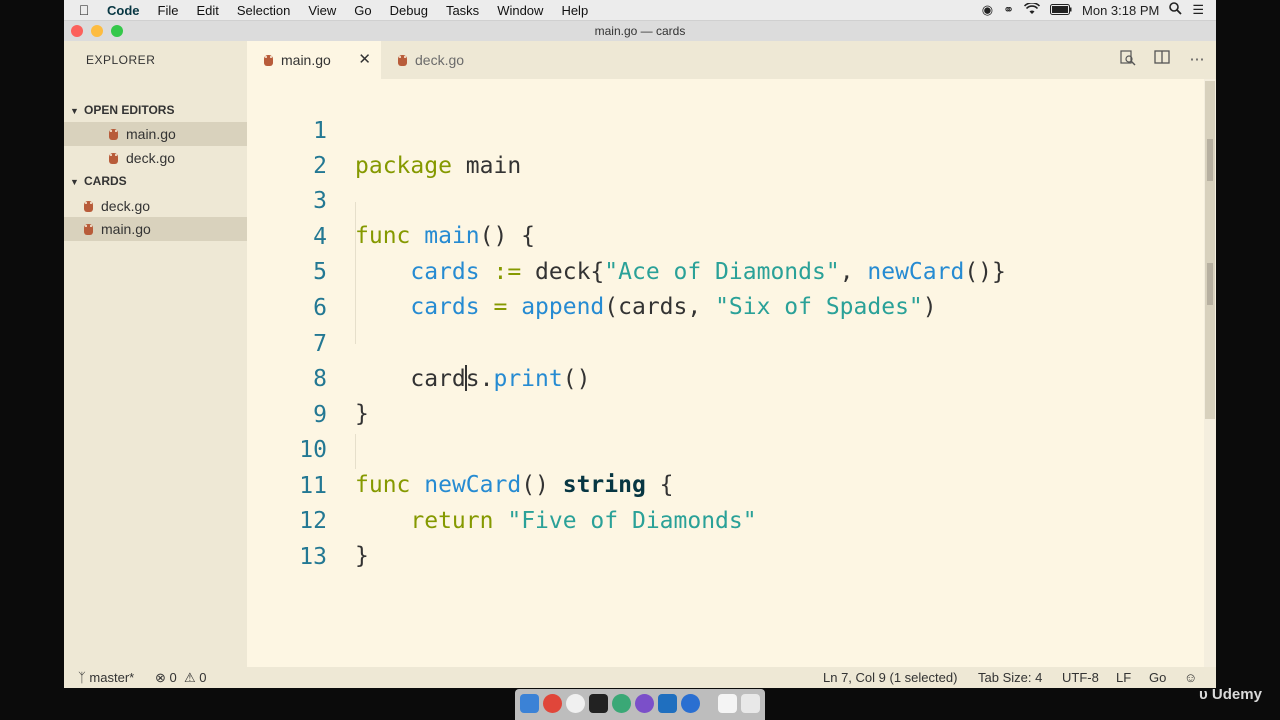  I want to click on tab-main-go: main.go ✕, so click(314, 60).